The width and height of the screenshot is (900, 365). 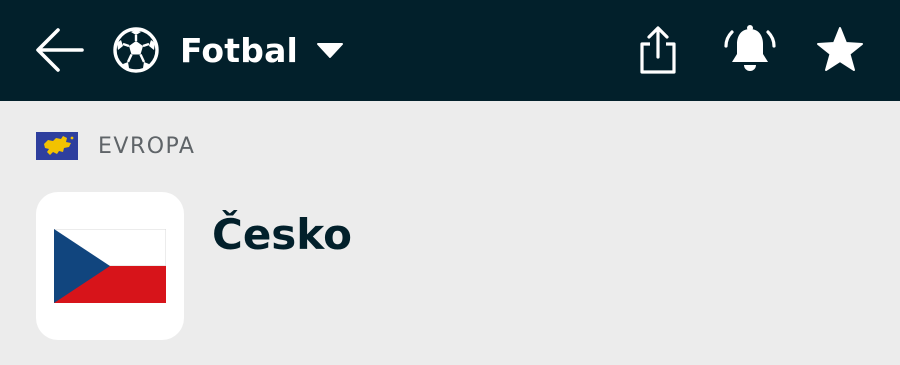 I want to click on share-button, so click(x=658, y=50).